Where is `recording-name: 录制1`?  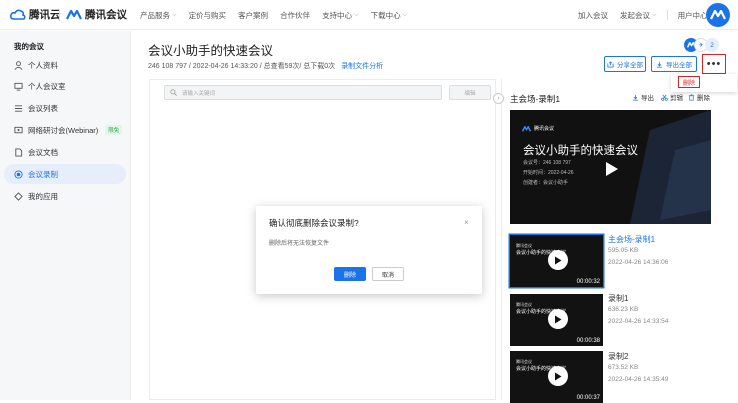 recording-name: 录制1 is located at coordinates (618, 298).